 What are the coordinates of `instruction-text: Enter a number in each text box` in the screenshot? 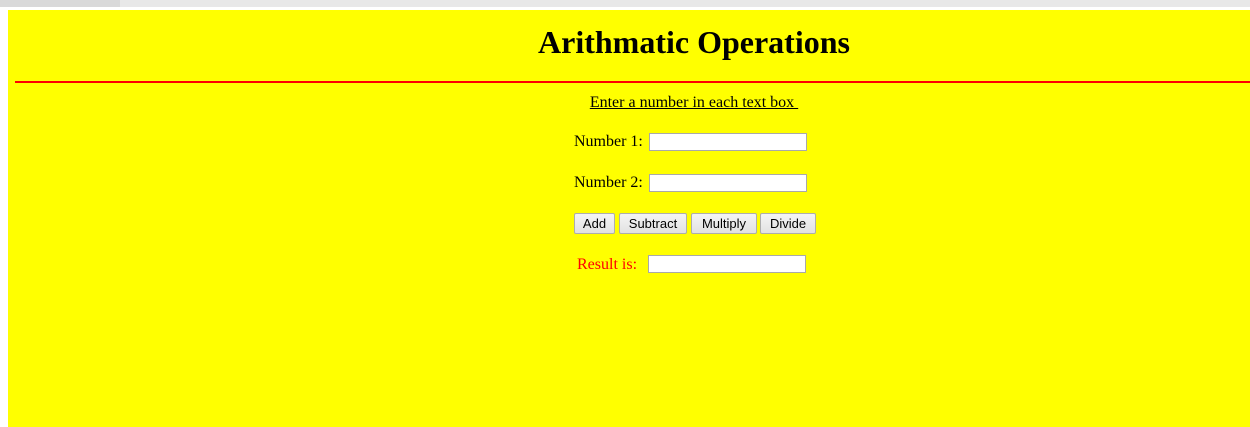 It's located at (694, 102).